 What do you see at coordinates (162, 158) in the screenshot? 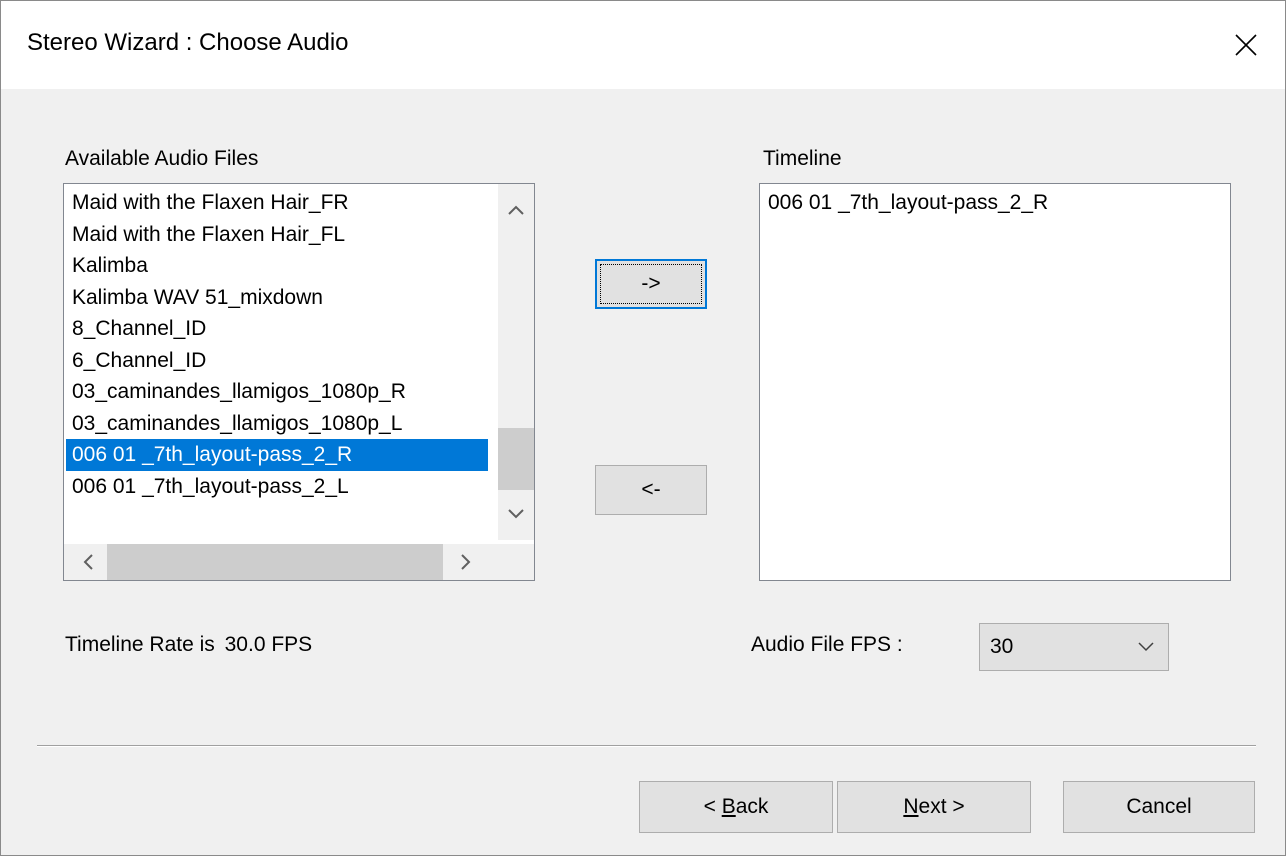
I see `available-files-label: Available Audio Files` at bounding box center [162, 158].